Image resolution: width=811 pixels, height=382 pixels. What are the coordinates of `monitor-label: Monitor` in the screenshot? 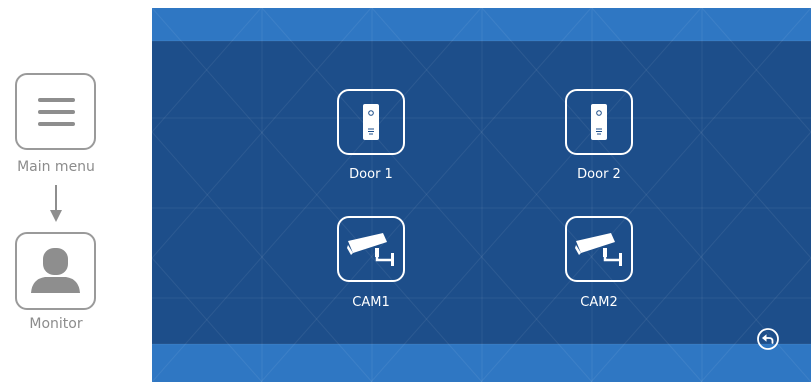 It's located at (56, 324).